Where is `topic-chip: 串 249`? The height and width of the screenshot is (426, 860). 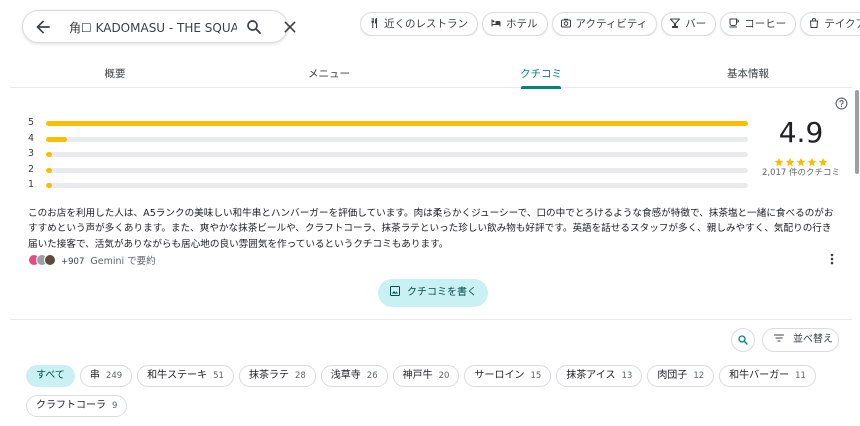 topic-chip: 串 249 is located at coordinates (106, 376).